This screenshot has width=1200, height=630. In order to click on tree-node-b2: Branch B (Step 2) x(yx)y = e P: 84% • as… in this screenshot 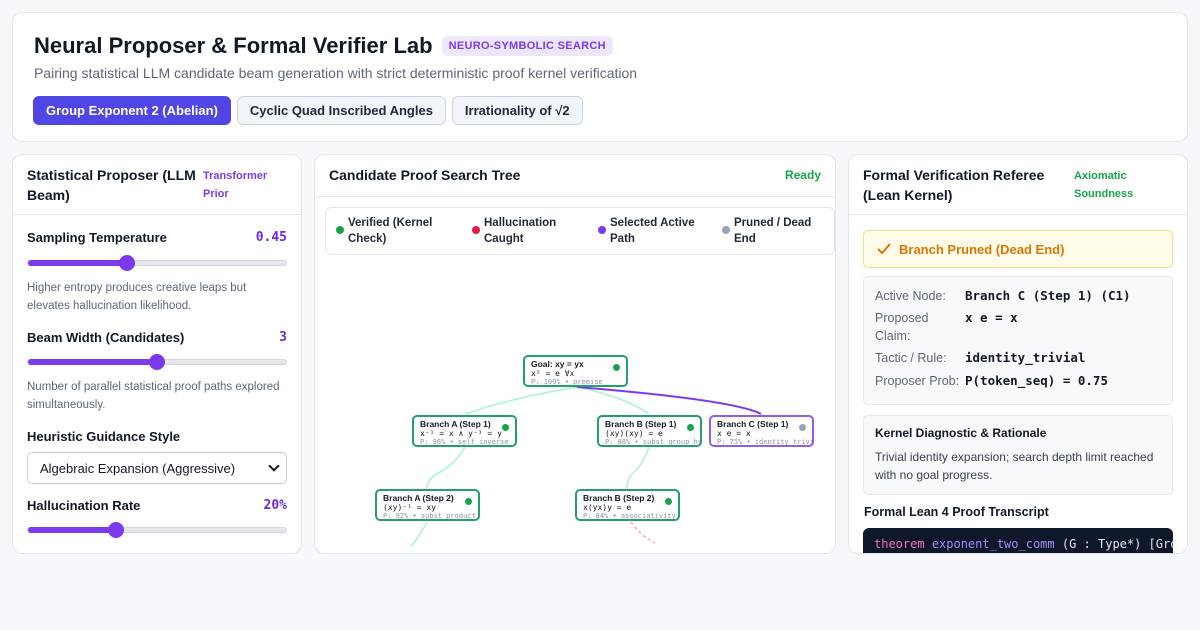, I will do `click(627, 505)`.